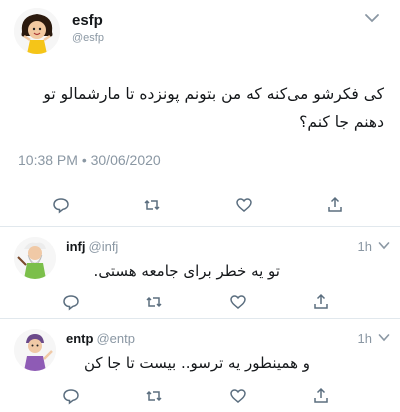 This screenshot has width=400, height=412. Describe the element at coordinates (87, 20) in the screenshot. I see `display-name: esfp` at that location.